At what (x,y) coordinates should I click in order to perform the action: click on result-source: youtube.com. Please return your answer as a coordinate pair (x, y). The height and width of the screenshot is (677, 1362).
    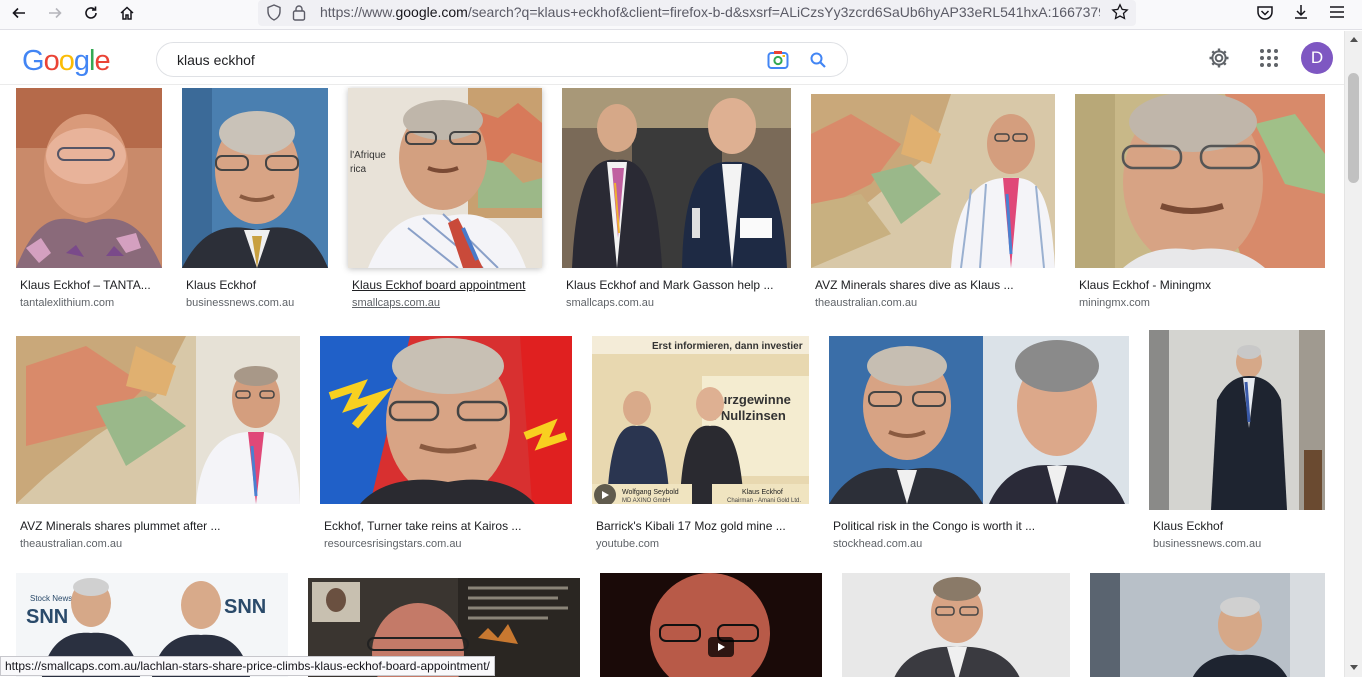
    Looking at the image, I should click on (627, 544).